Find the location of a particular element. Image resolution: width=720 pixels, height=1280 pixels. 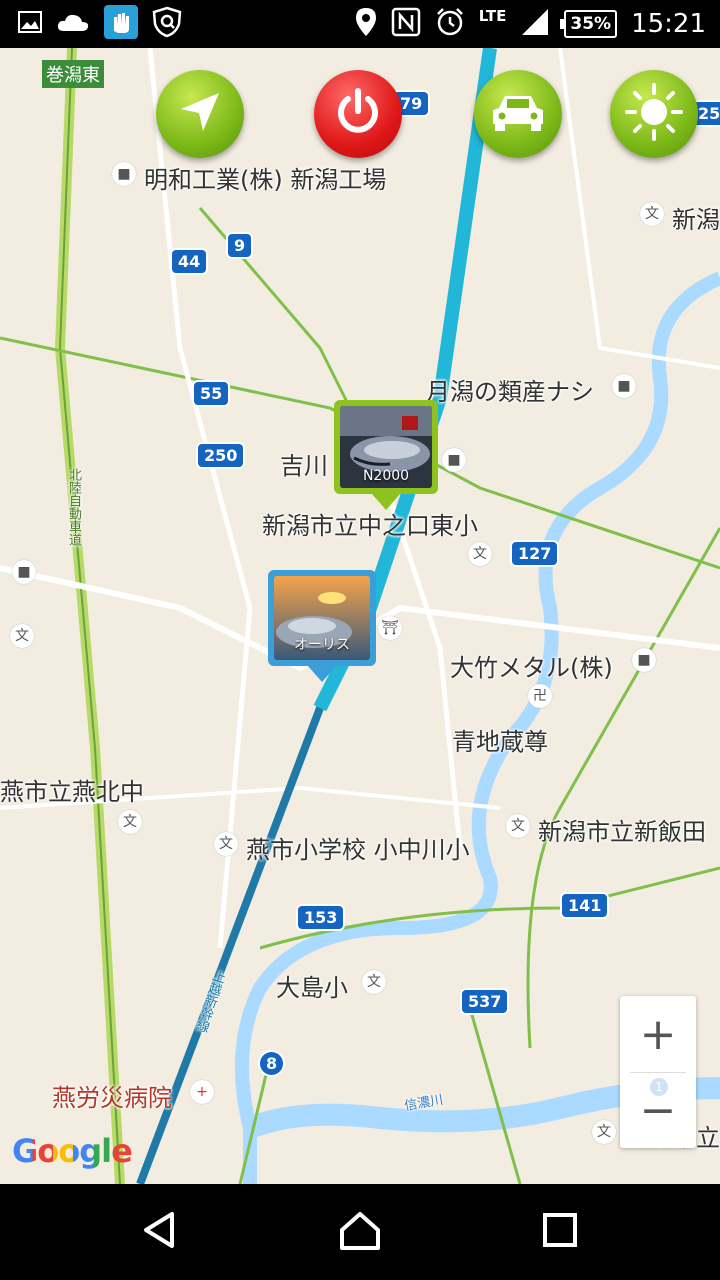

alarm-icon is located at coordinates (450, 24).